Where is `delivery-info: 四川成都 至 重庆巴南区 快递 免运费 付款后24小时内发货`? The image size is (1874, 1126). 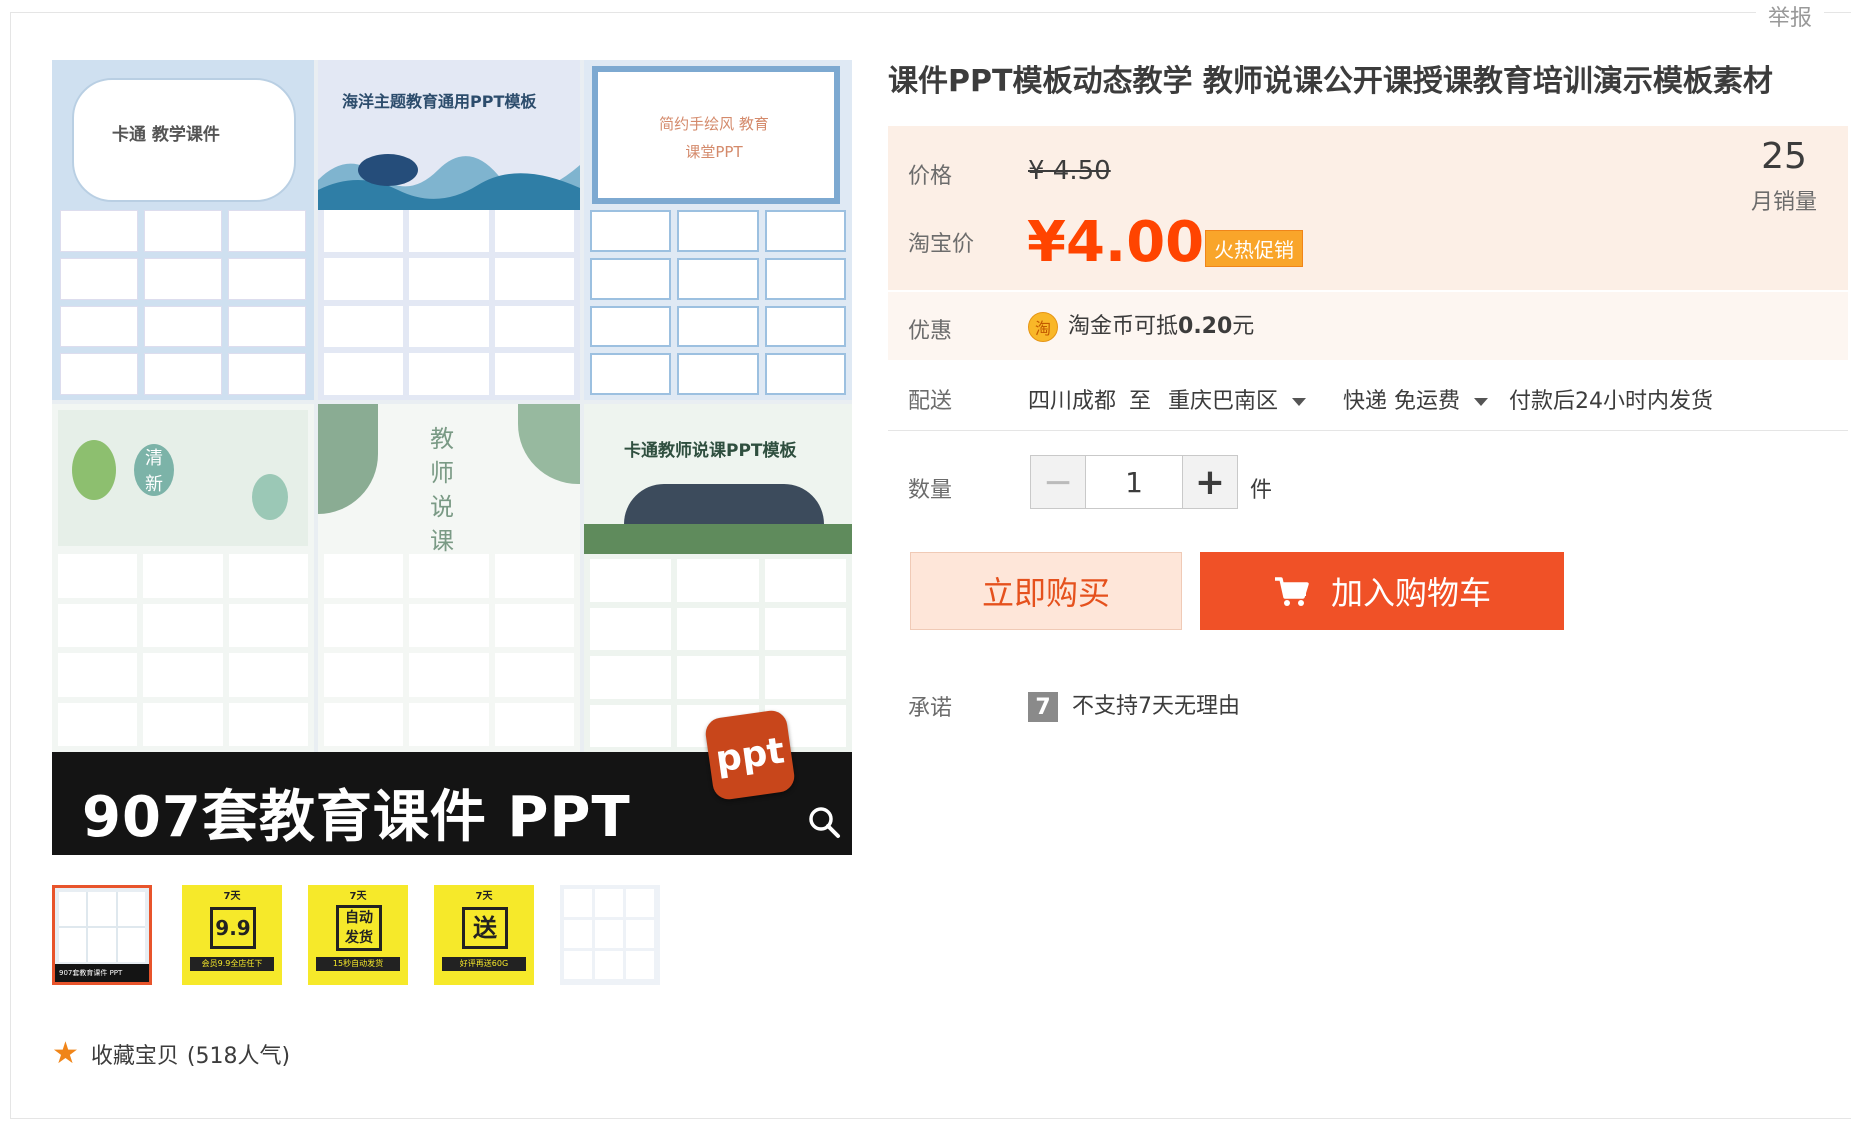 delivery-info: 四川成都 至 重庆巴南区 快递 免运费 付款后24小时内发货 is located at coordinates (1370, 399).